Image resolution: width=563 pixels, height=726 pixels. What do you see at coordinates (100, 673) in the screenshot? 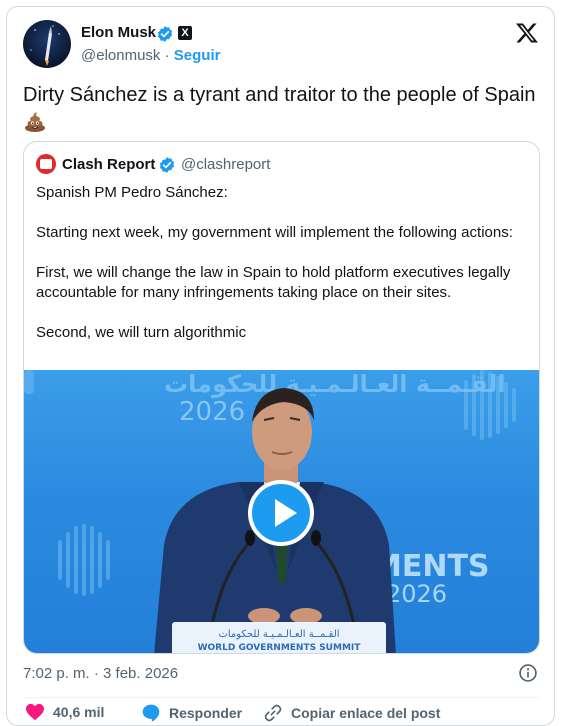
I see `tweet-timestamp: 7:02 p. m. · 3 feb. 2026` at bounding box center [100, 673].